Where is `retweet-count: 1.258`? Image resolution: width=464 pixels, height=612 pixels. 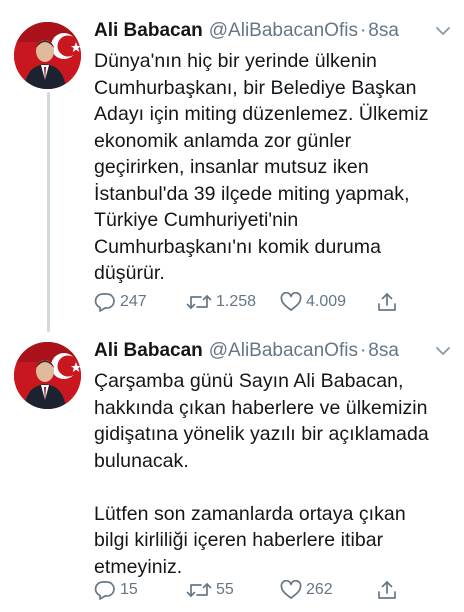
retweet-count: 1.258 is located at coordinates (236, 301).